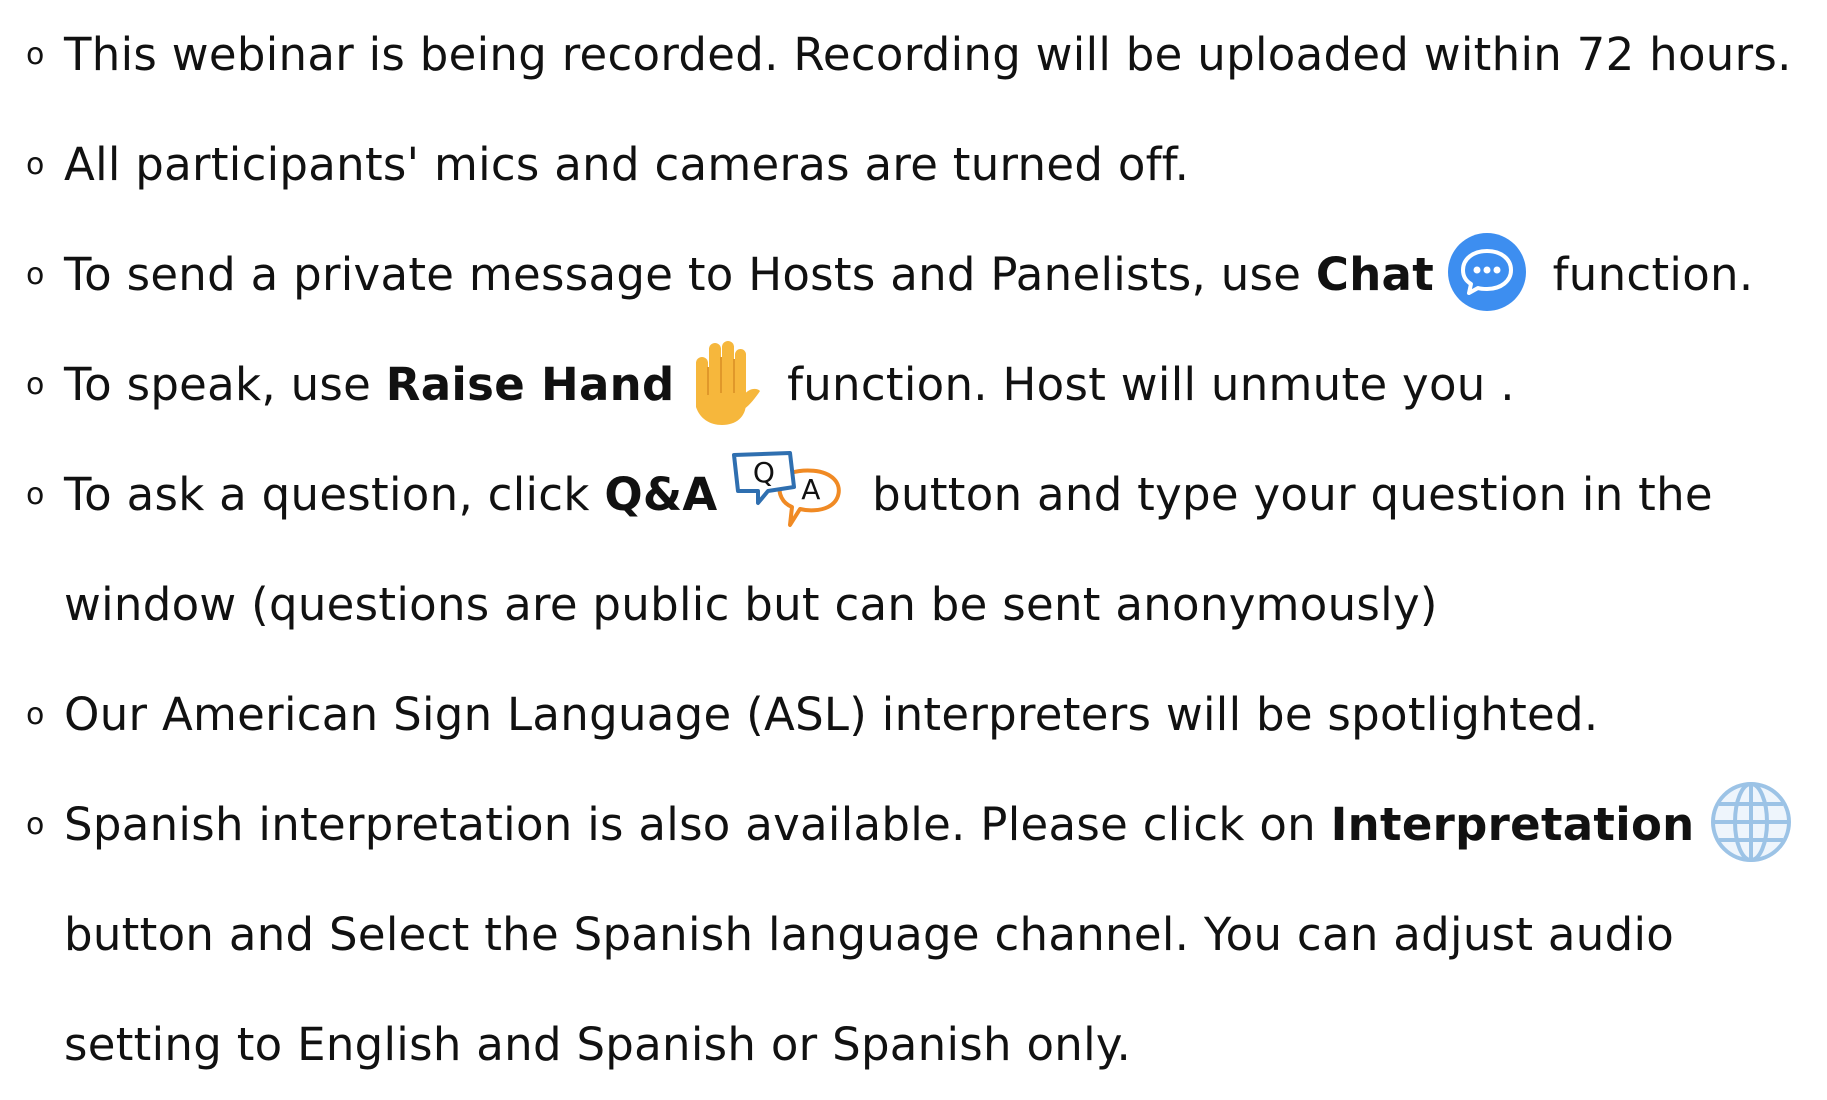 The image size is (1827, 1100). Describe the element at coordinates (810, 489) in the screenshot. I see `qa-icon-letter-a: A` at that location.